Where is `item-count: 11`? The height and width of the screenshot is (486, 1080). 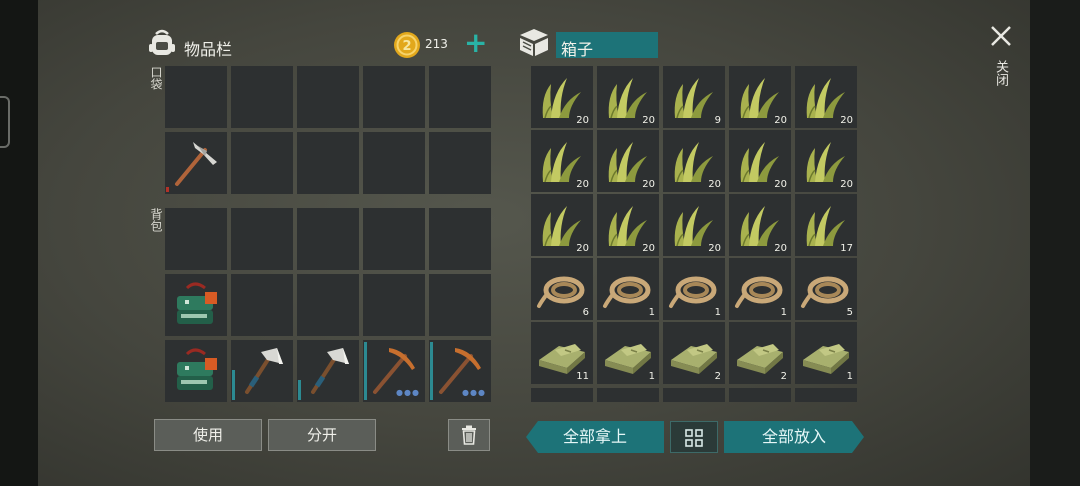 item-count: 11 is located at coordinates (582, 376).